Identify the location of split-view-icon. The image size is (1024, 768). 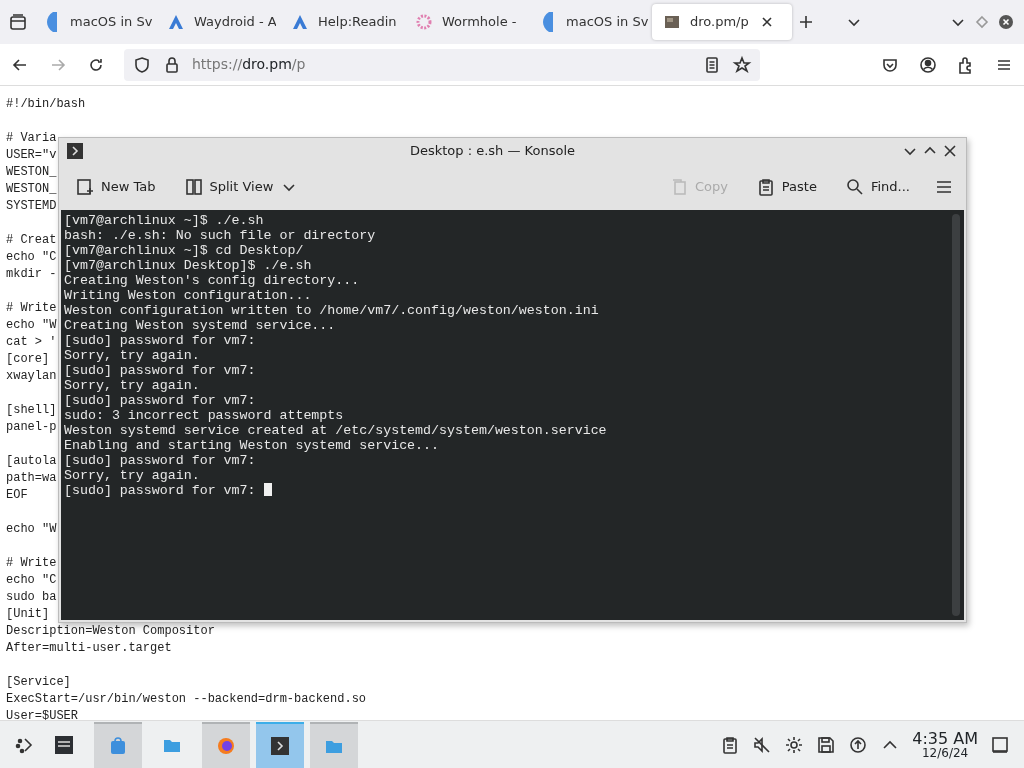
(193, 187).